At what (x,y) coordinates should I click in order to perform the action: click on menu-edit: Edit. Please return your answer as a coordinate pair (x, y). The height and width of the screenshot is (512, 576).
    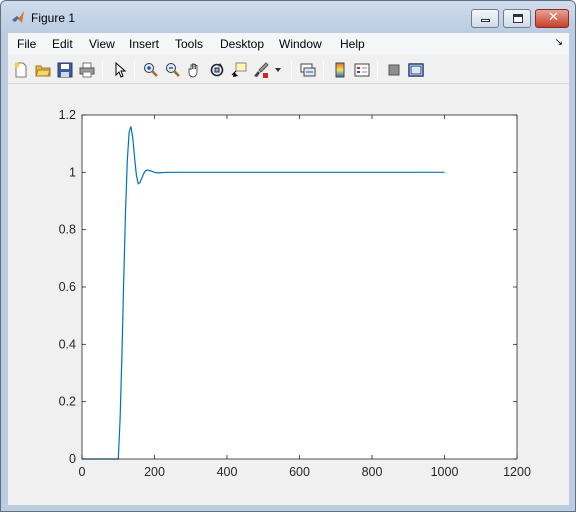
    Looking at the image, I should click on (62, 44).